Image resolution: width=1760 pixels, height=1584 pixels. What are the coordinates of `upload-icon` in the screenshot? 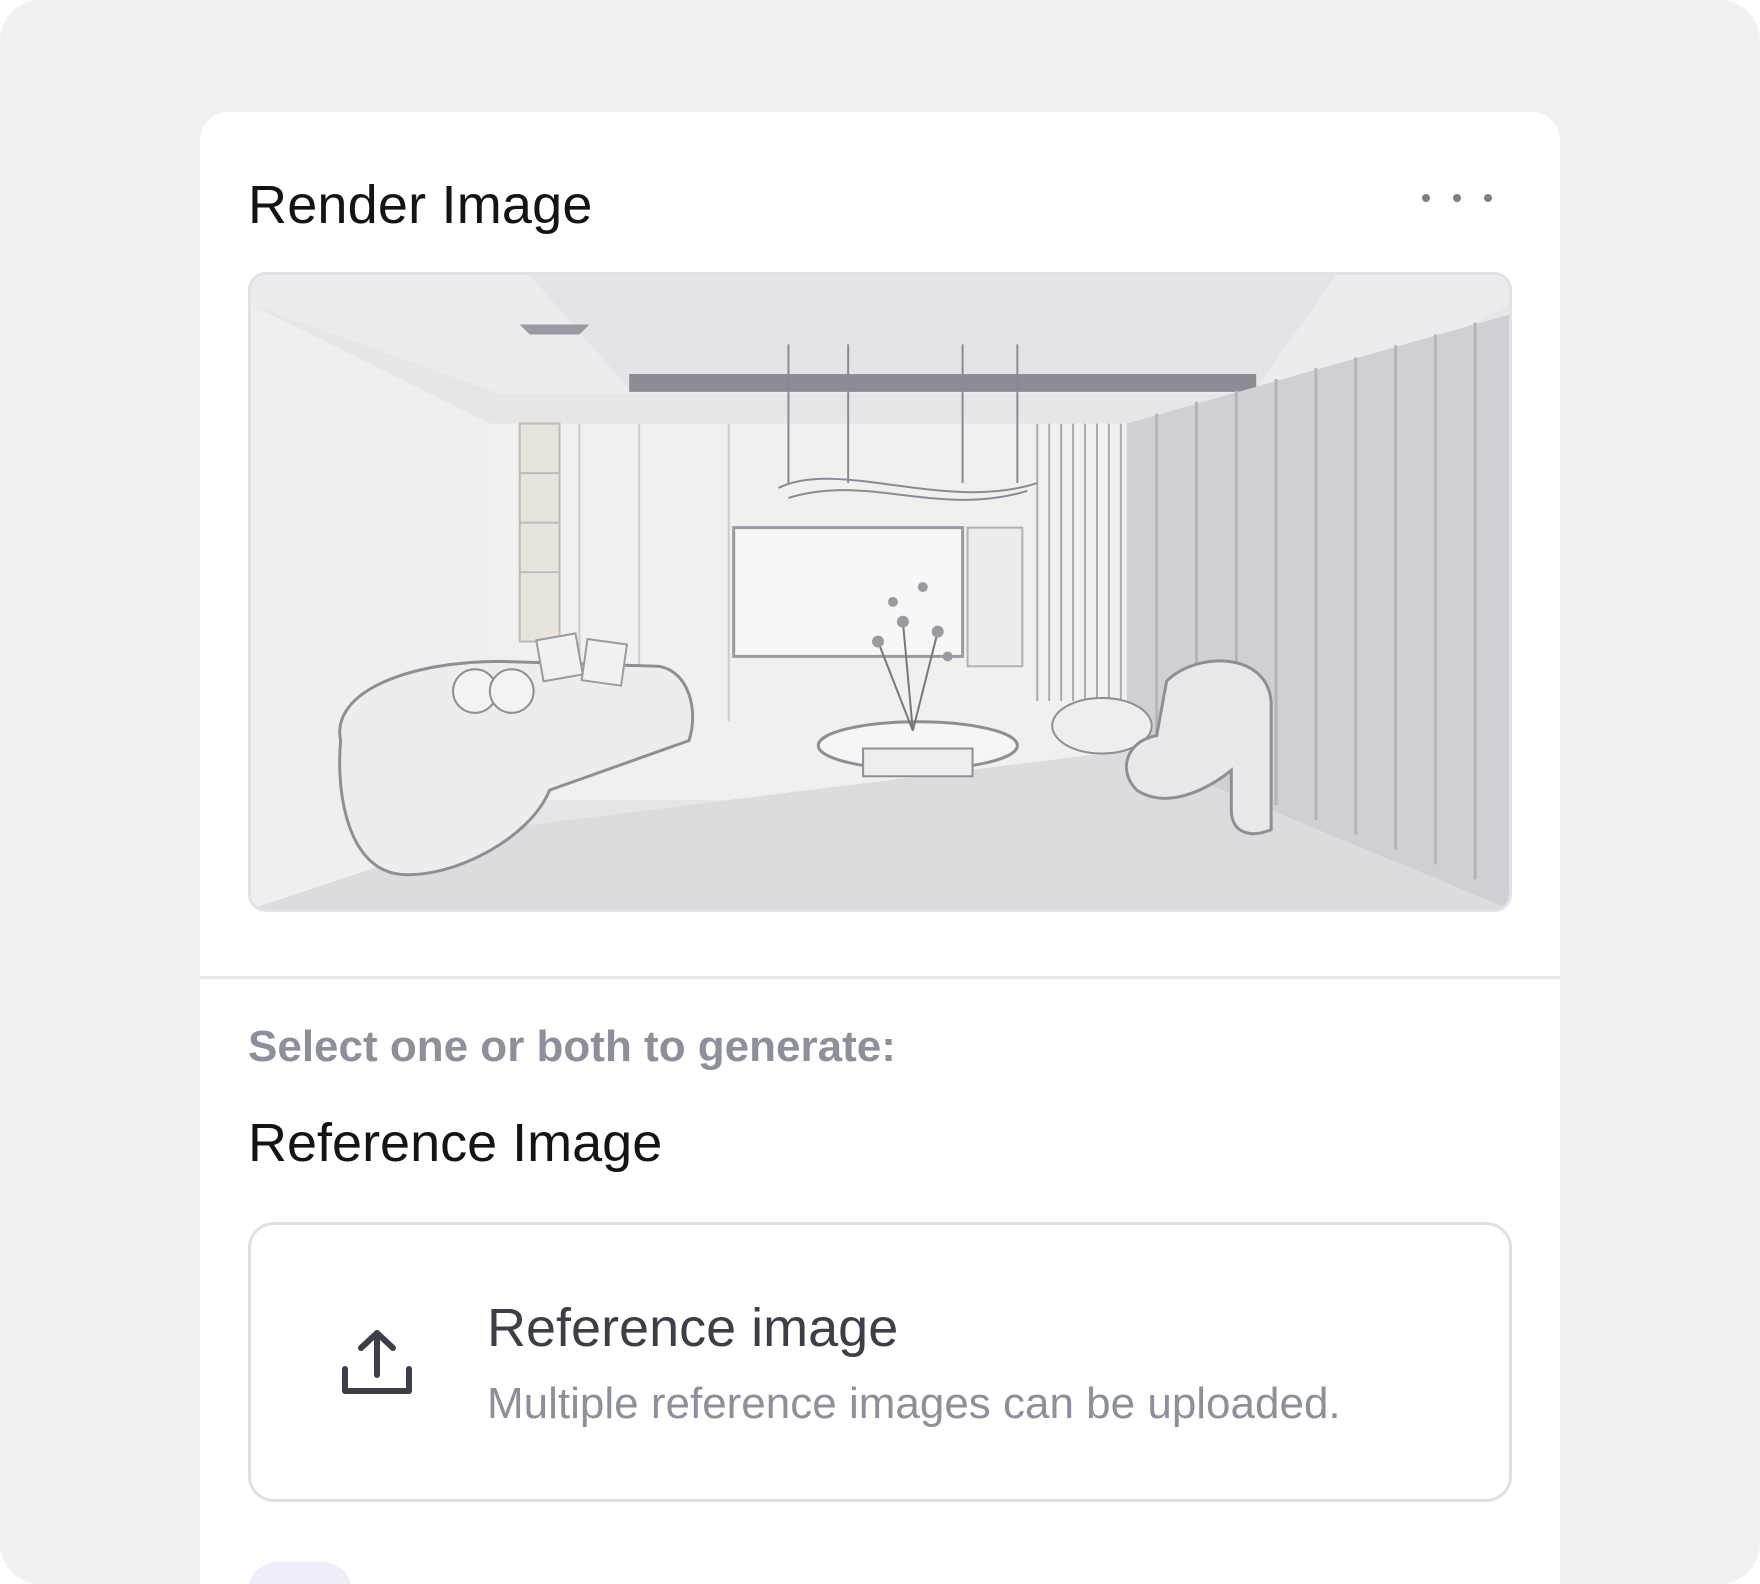 It's located at (377, 1362).